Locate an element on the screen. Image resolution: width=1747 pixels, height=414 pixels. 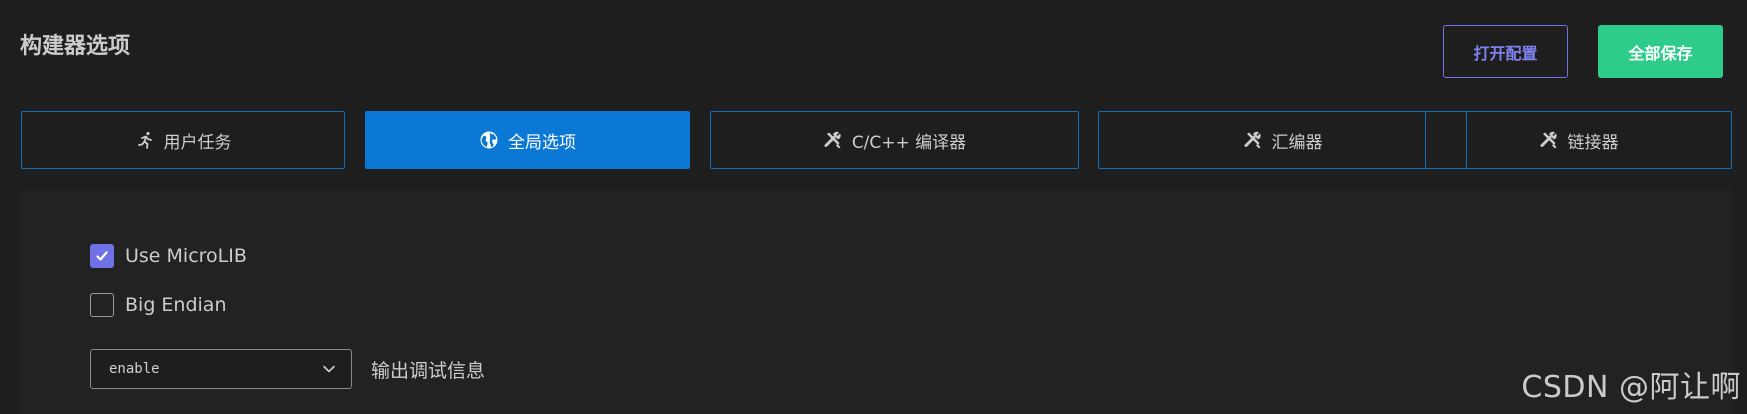
use-microlib-checkbox is located at coordinates (102, 256).